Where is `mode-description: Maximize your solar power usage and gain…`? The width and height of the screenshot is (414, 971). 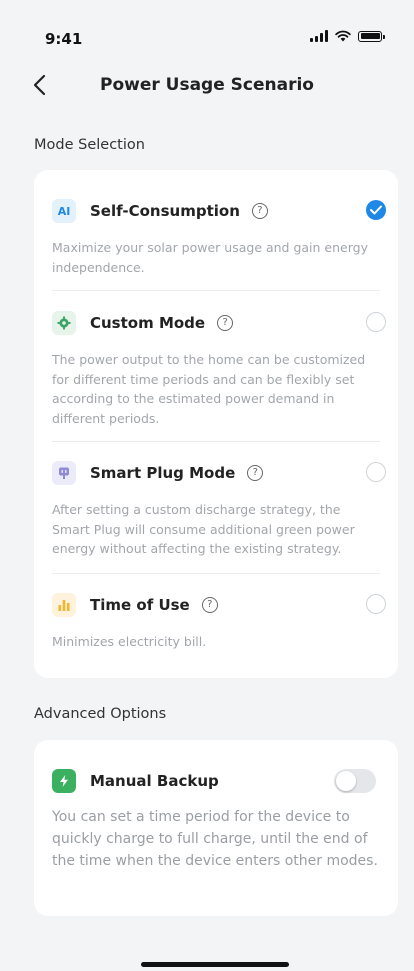 mode-description: Maximize your solar power usage and gain… is located at coordinates (210, 257).